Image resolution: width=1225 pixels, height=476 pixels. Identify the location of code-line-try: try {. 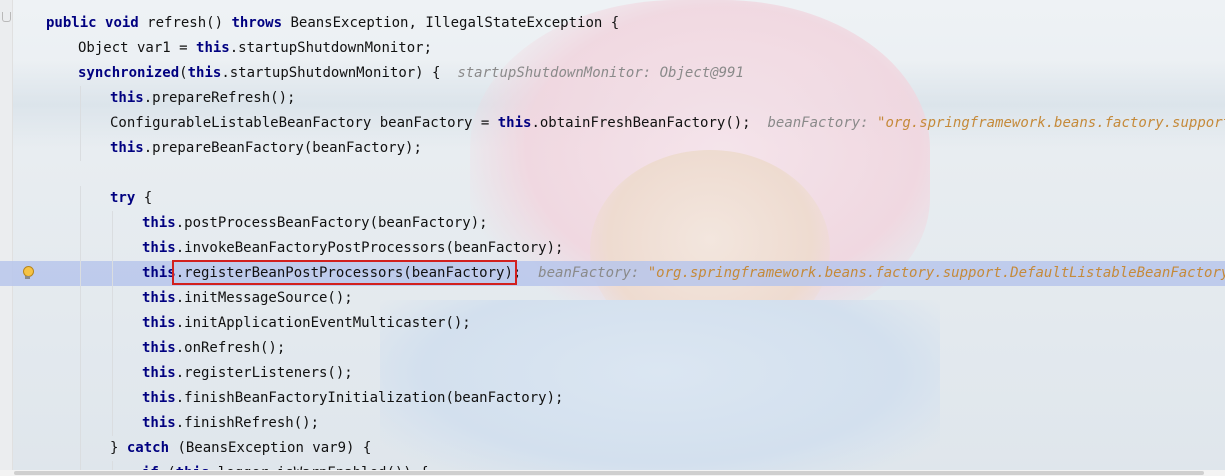
(612, 198).